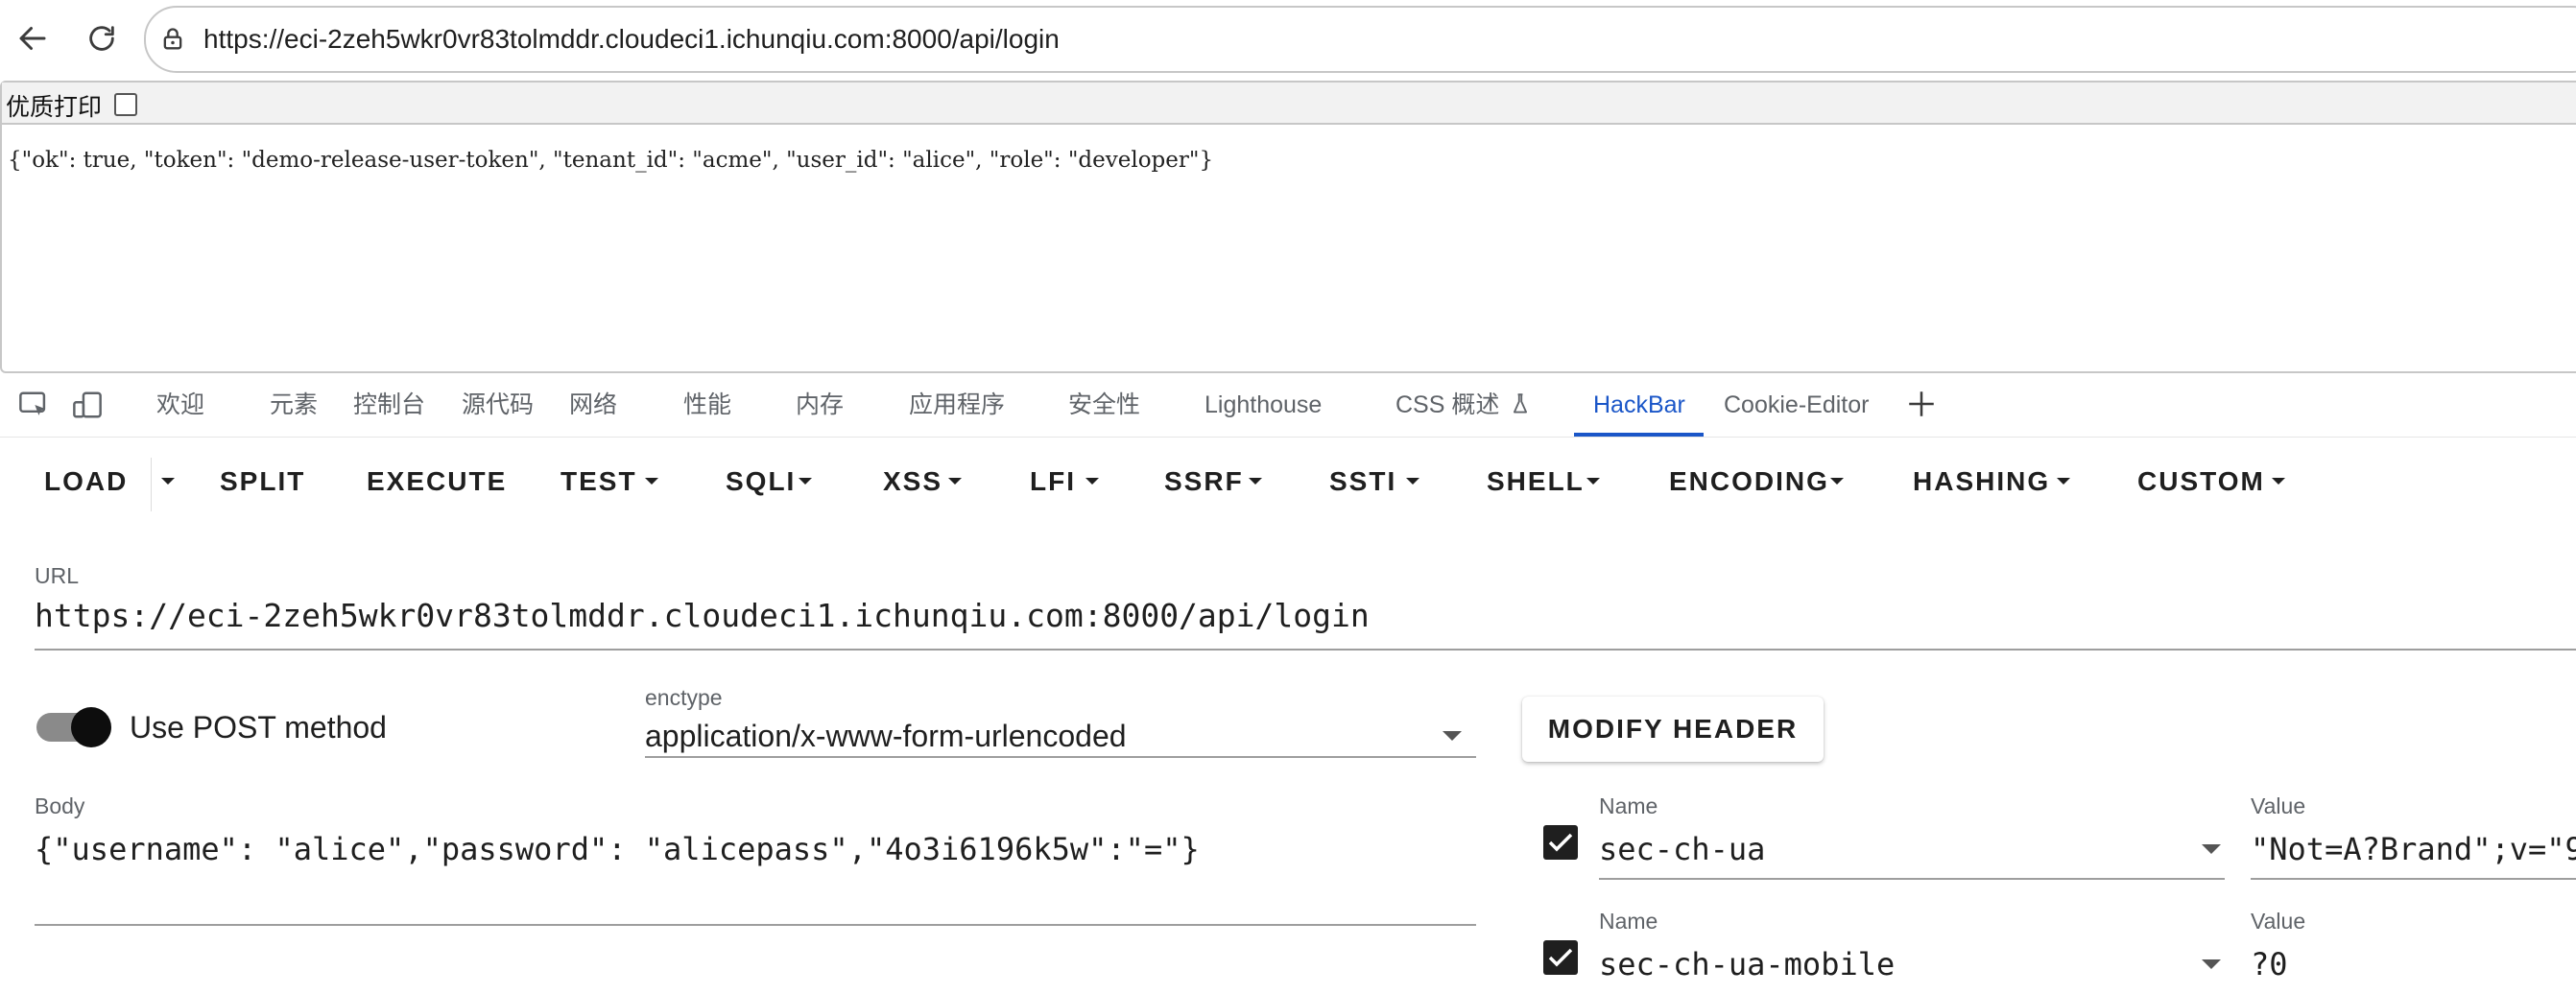 Image resolution: width=2576 pixels, height=994 pixels. Describe the element at coordinates (1536, 481) in the screenshot. I see `shell-label: SHELL` at that location.